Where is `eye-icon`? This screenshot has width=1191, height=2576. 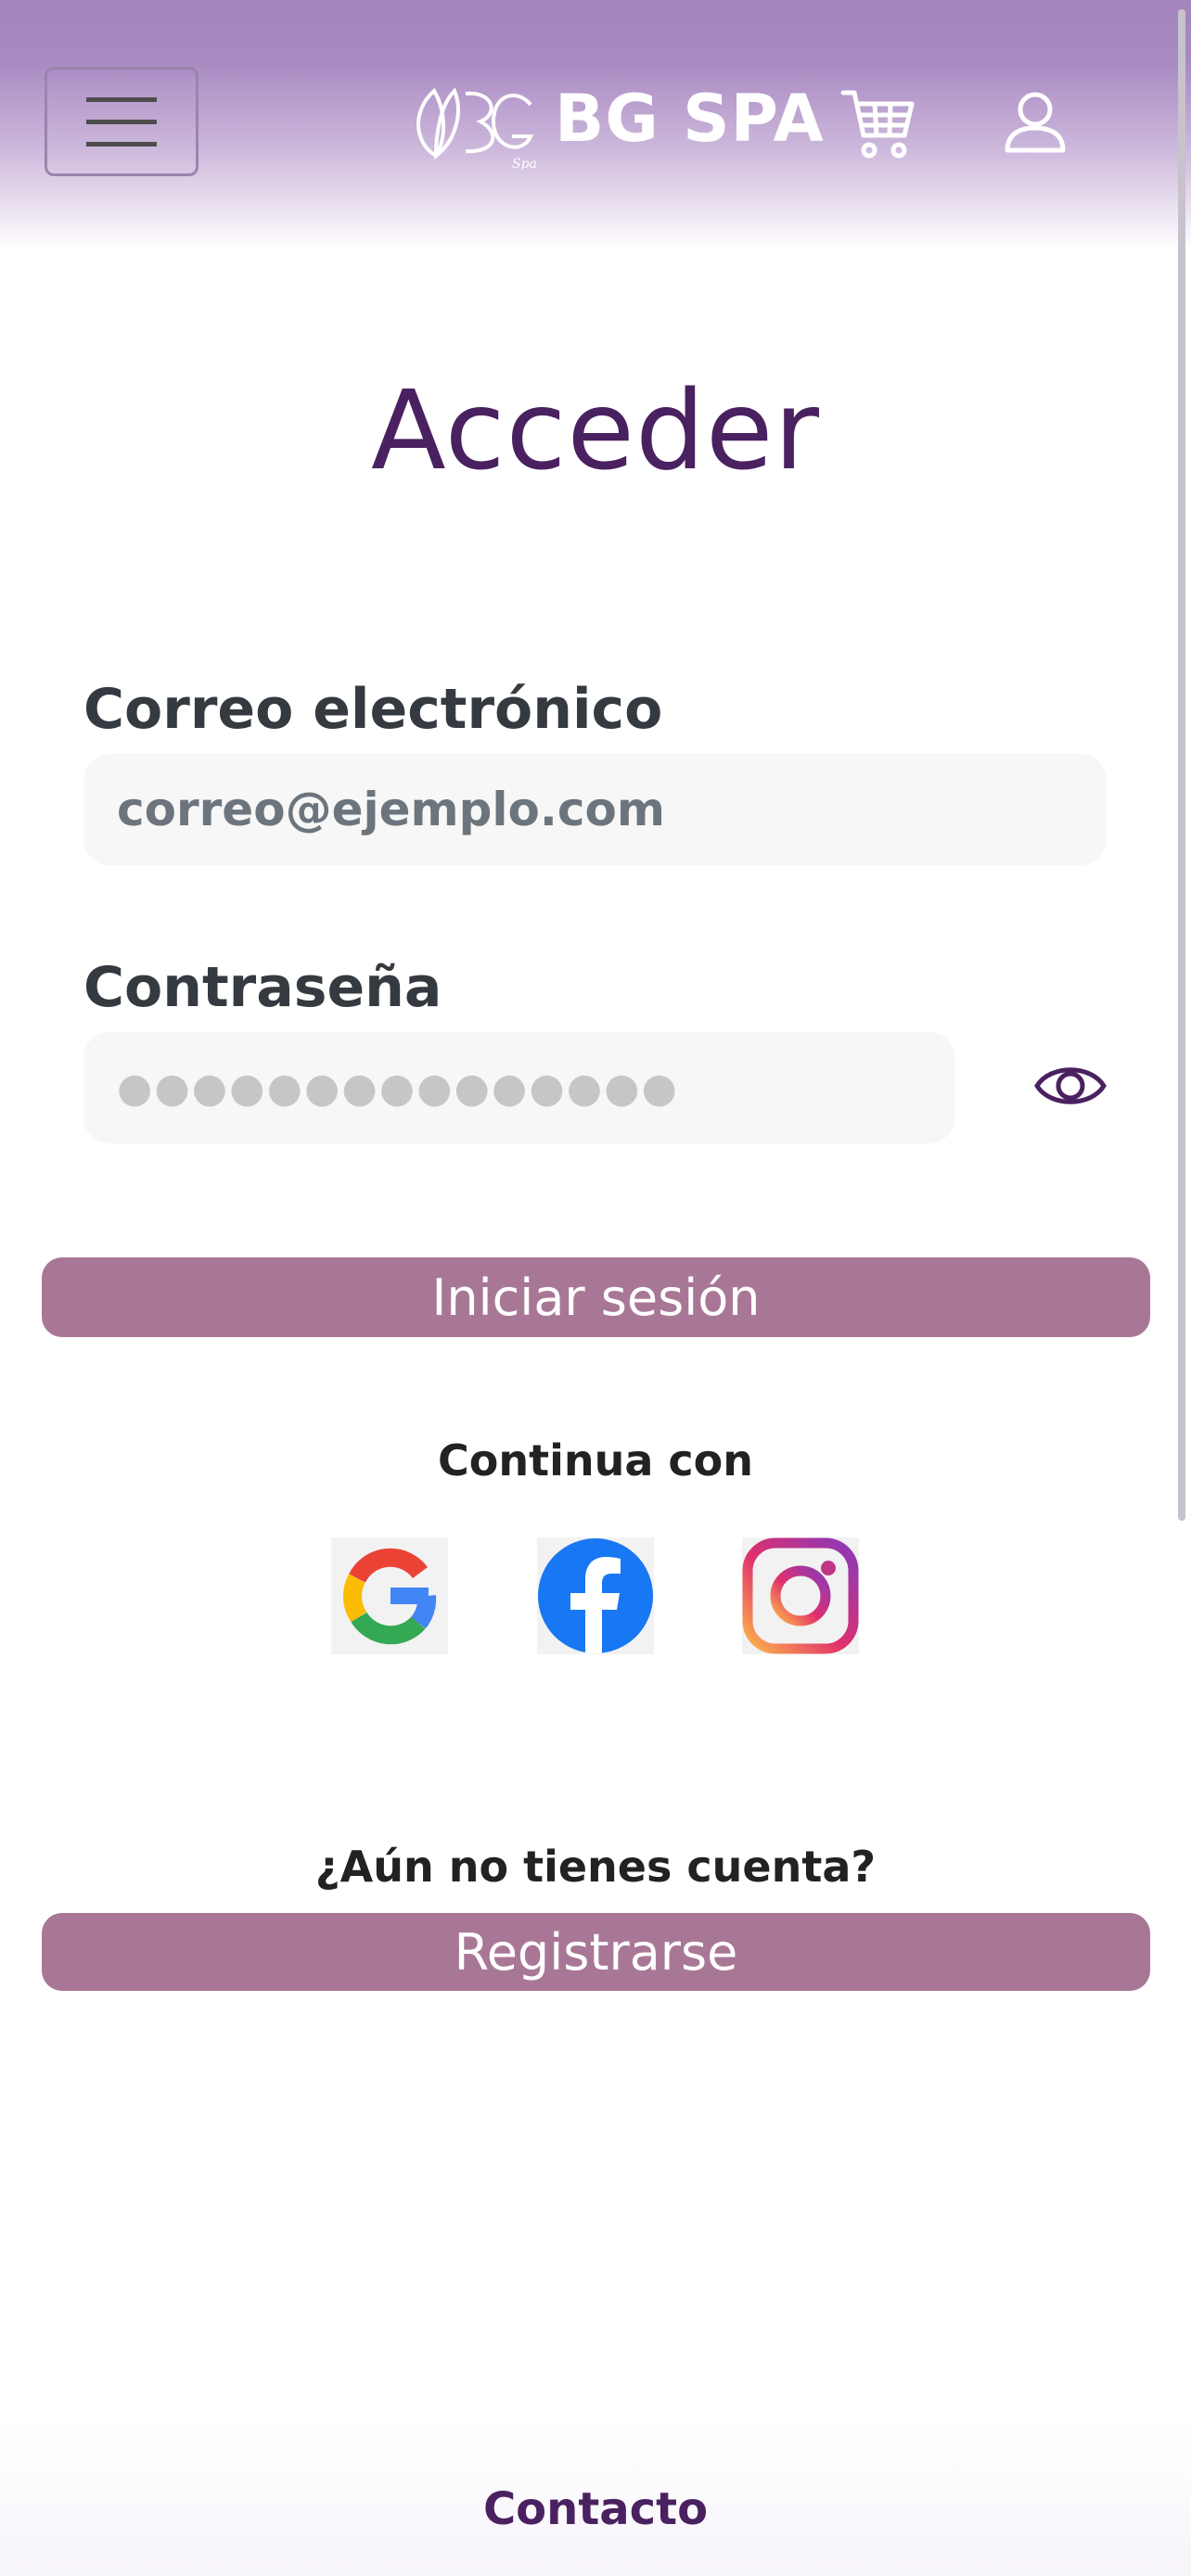 eye-icon is located at coordinates (1070, 1085).